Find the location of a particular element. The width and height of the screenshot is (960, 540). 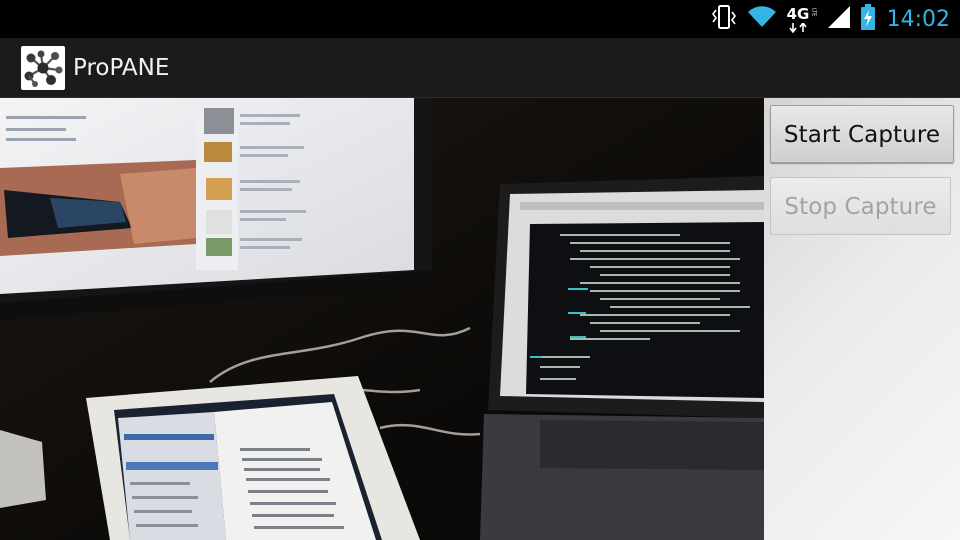

network-sub-label: LTE is located at coordinates (813, 12).